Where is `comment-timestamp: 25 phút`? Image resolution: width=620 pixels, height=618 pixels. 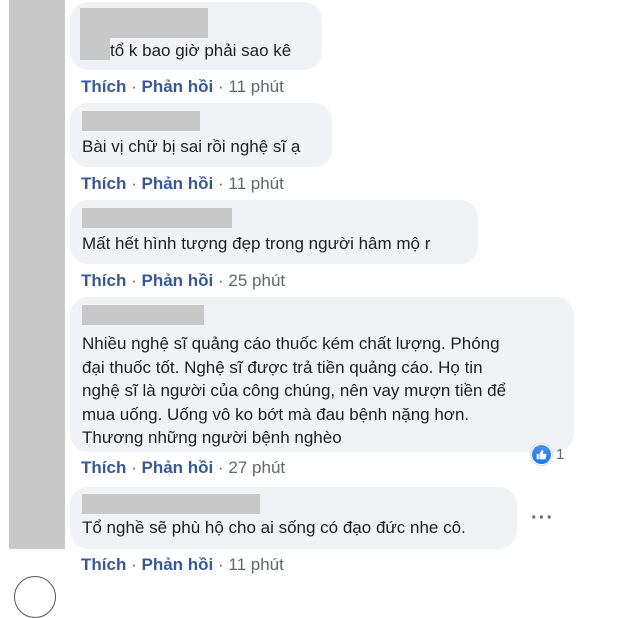 comment-timestamp: 25 phút is located at coordinates (256, 280).